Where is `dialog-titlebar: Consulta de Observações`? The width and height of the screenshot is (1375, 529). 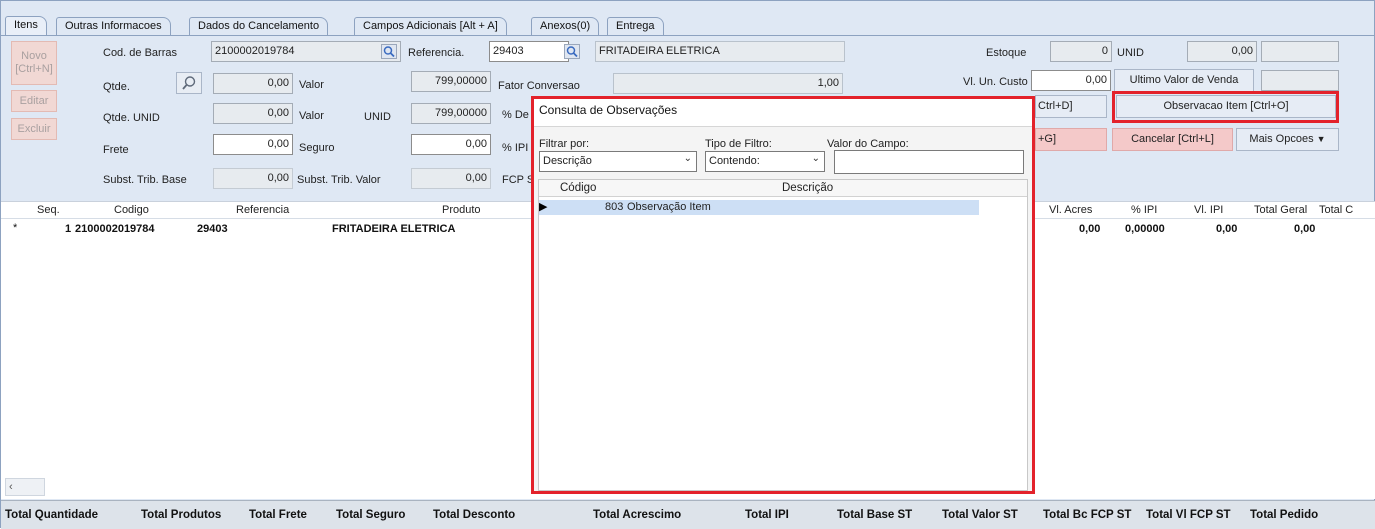
dialog-titlebar: Consulta de Observações is located at coordinates (783, 113).